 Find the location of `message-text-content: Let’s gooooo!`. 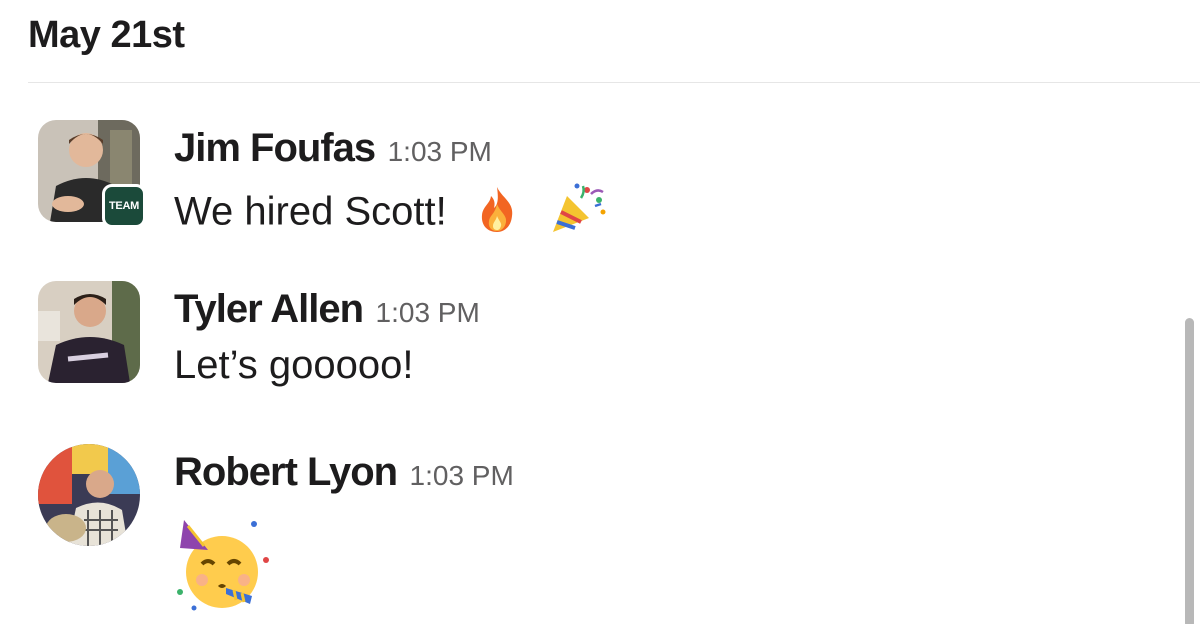

message-text-content: Let’s gooooo! is located at coordinates (294, 365).